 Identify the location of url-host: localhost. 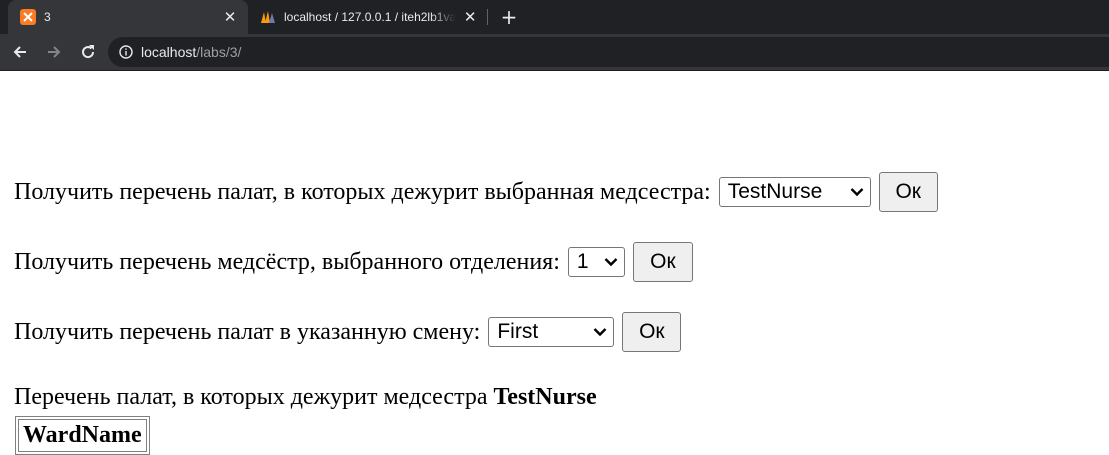
(169, 52).